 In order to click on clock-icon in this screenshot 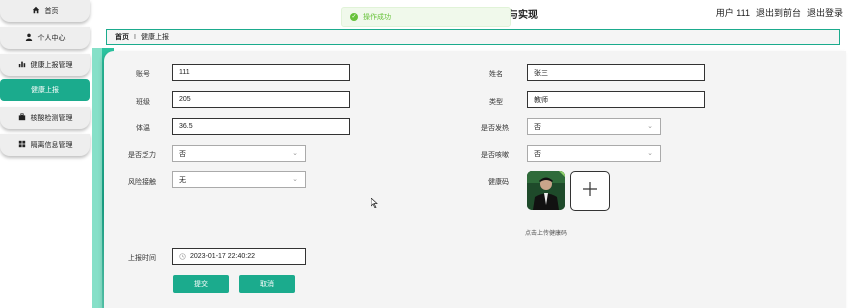, I will do `click(182, 256)`.